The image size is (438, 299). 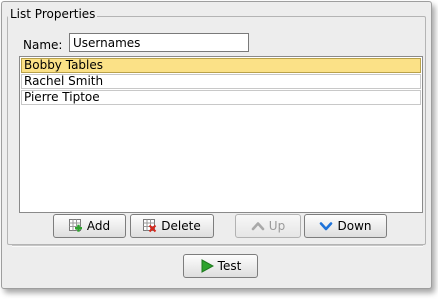 I want to click on down-button: Down, so click(x=345, y=226).